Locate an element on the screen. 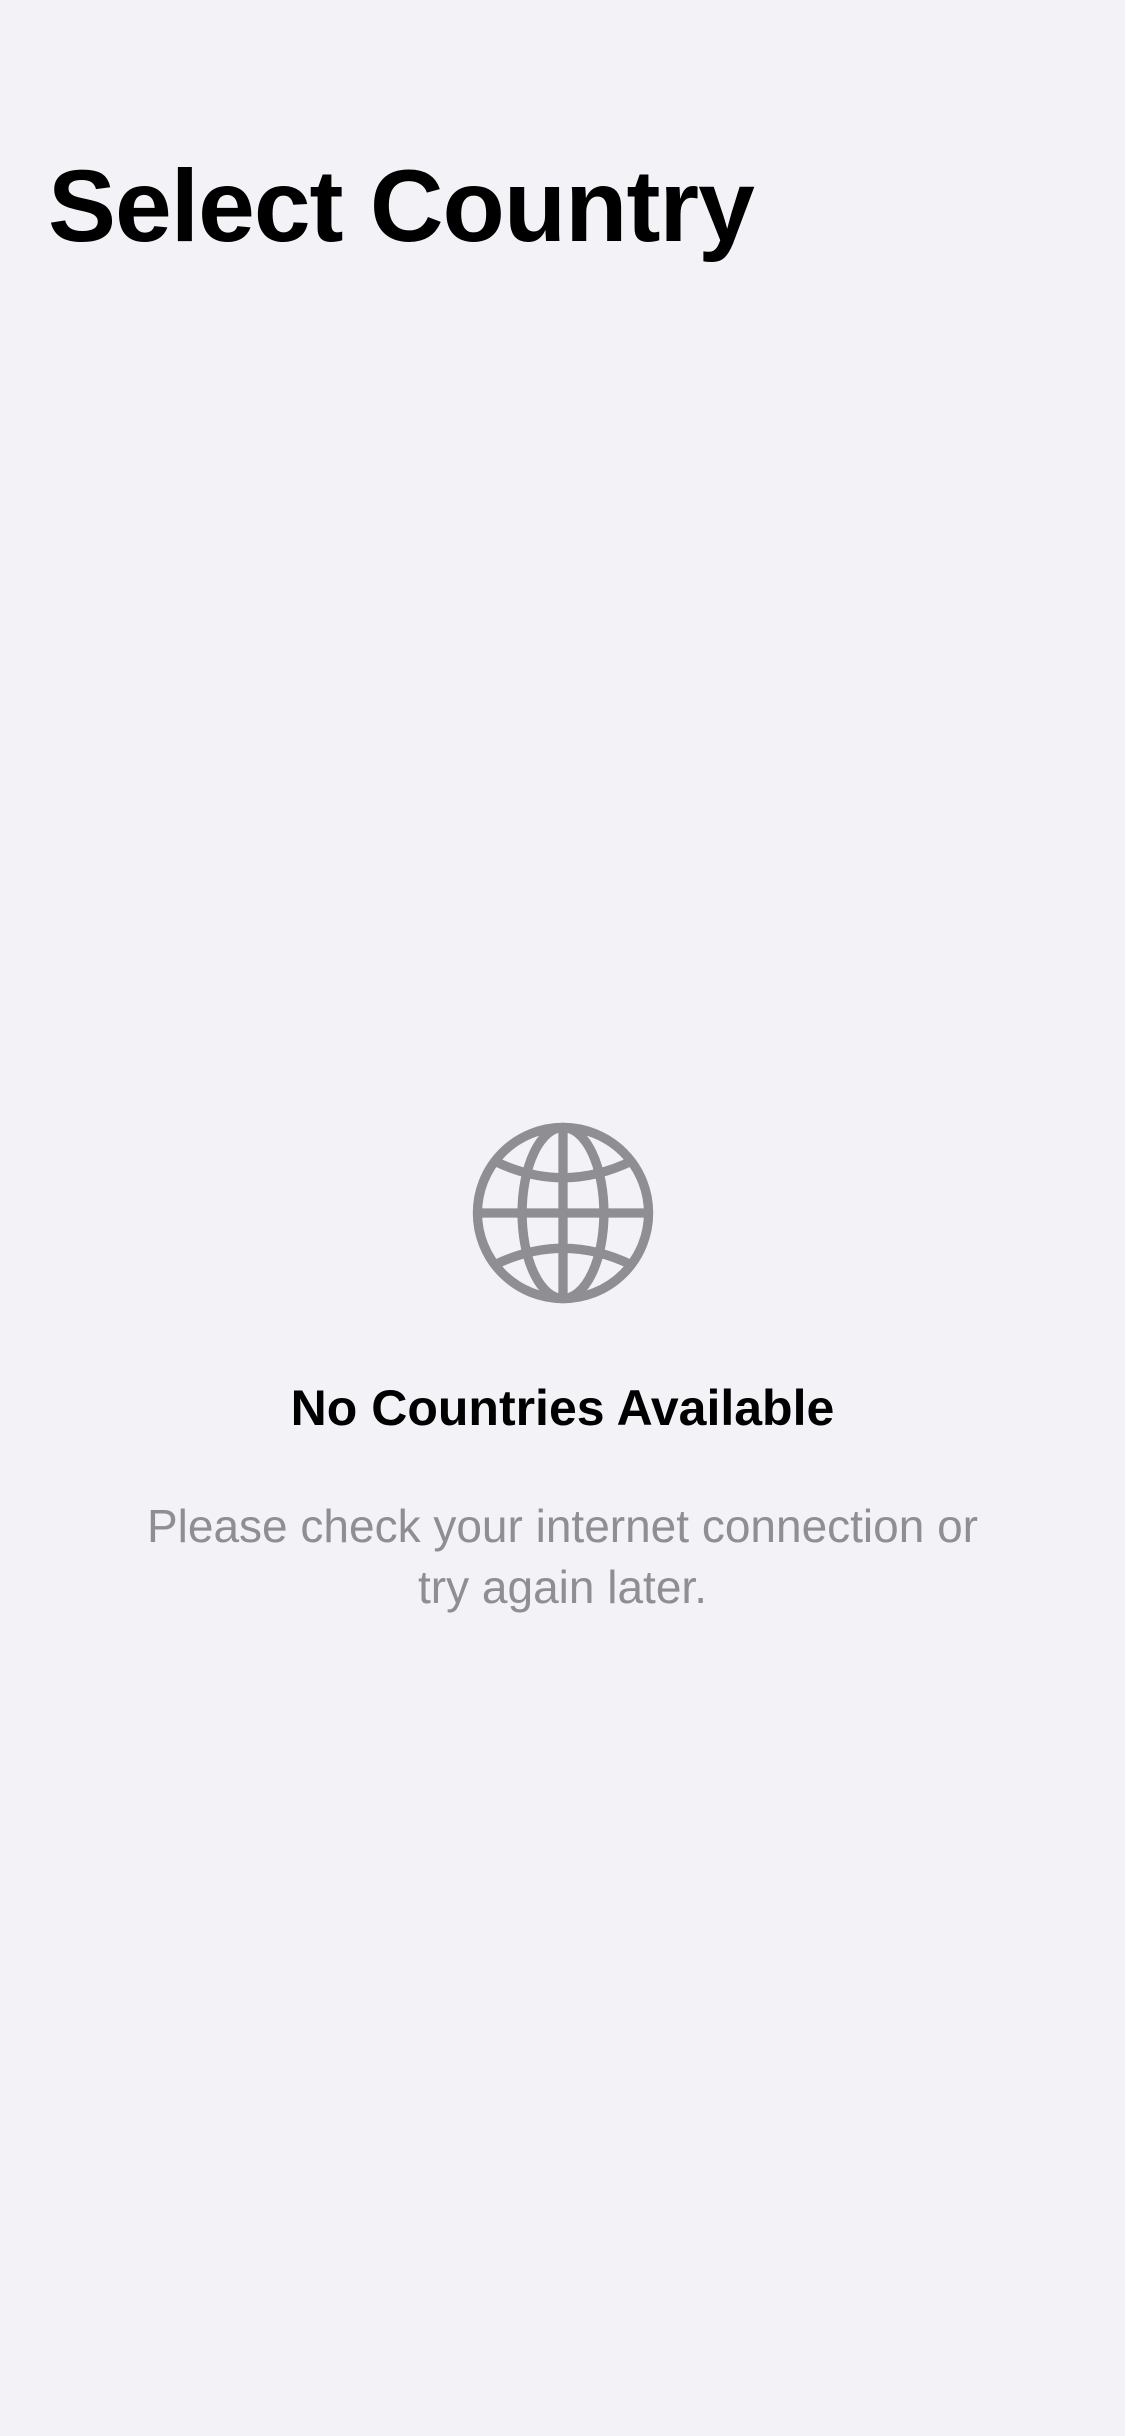 The height and width of the screenshot is (2436, 1125). empty-state-title: No Countries Available is located at coordinates (562, 1408).